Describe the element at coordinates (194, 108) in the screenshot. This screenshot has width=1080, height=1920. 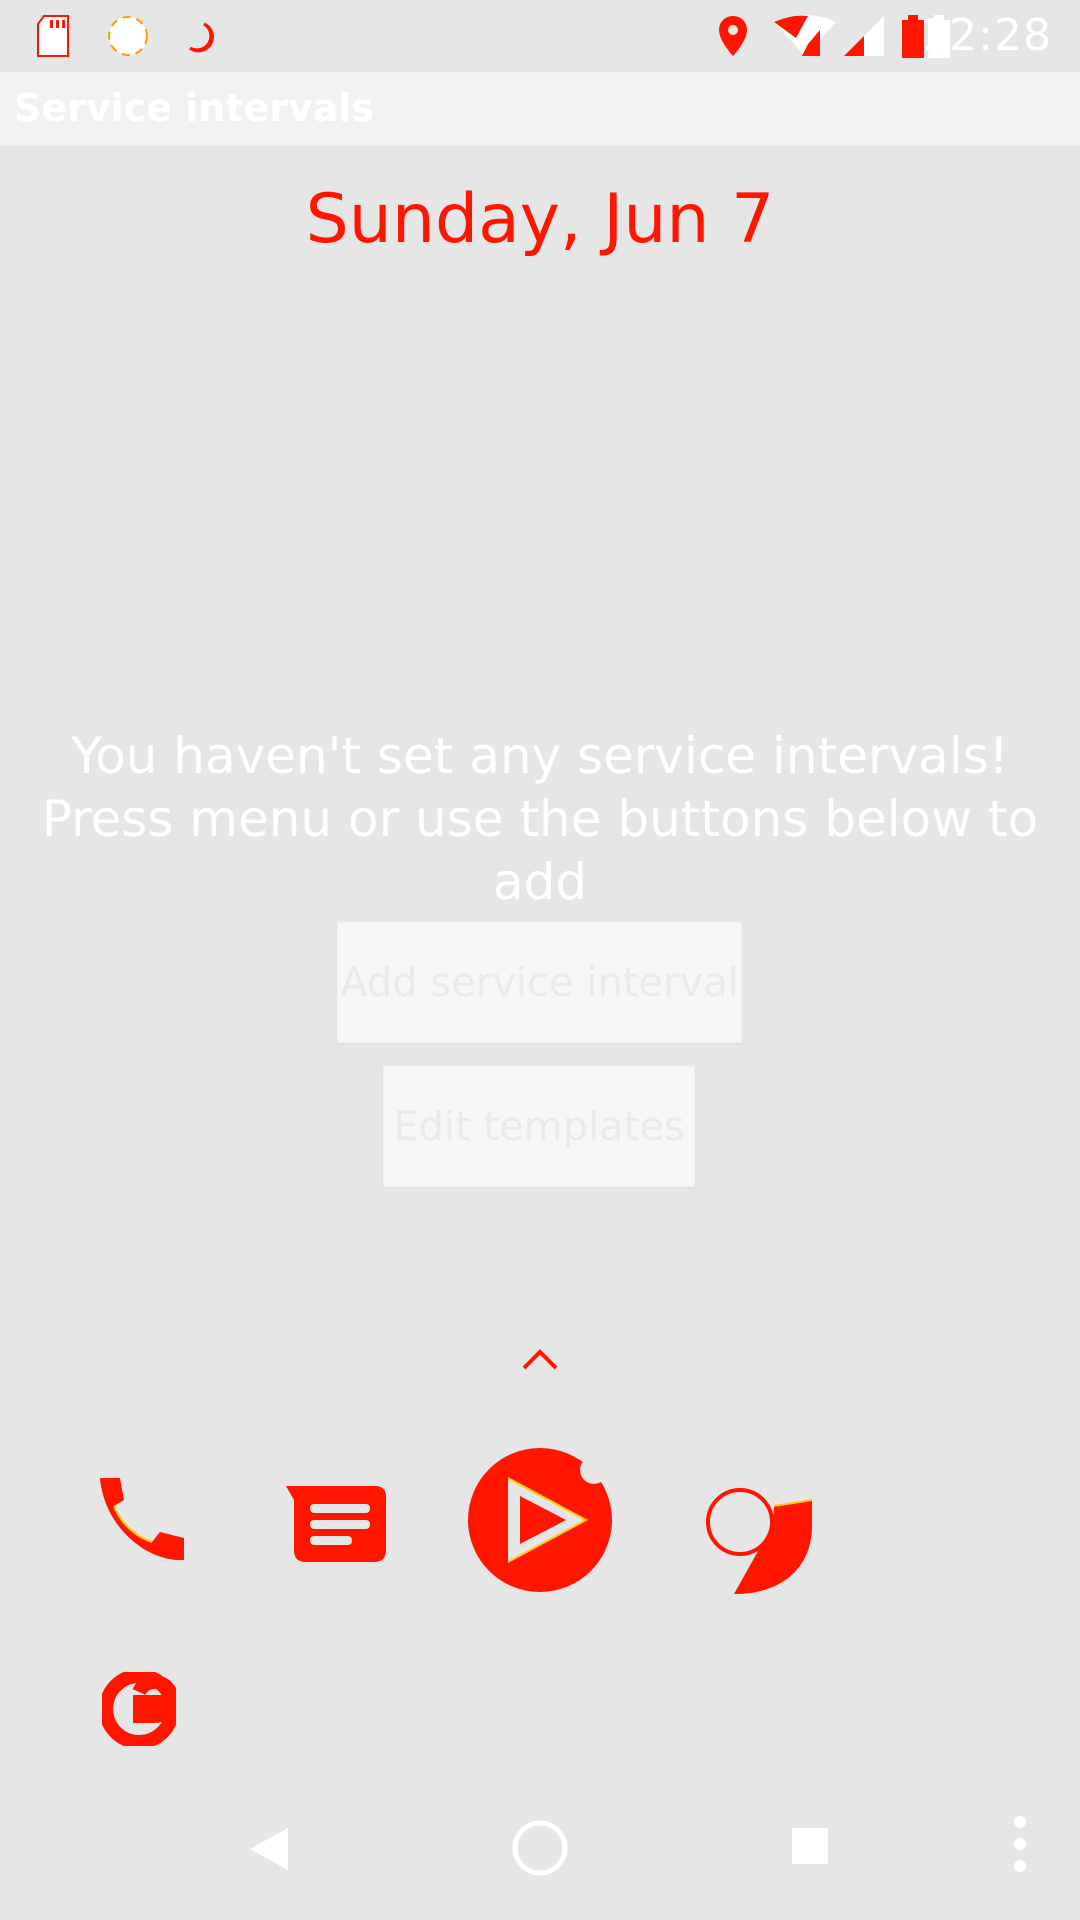
I see `app-title: Service intervals` at that location.